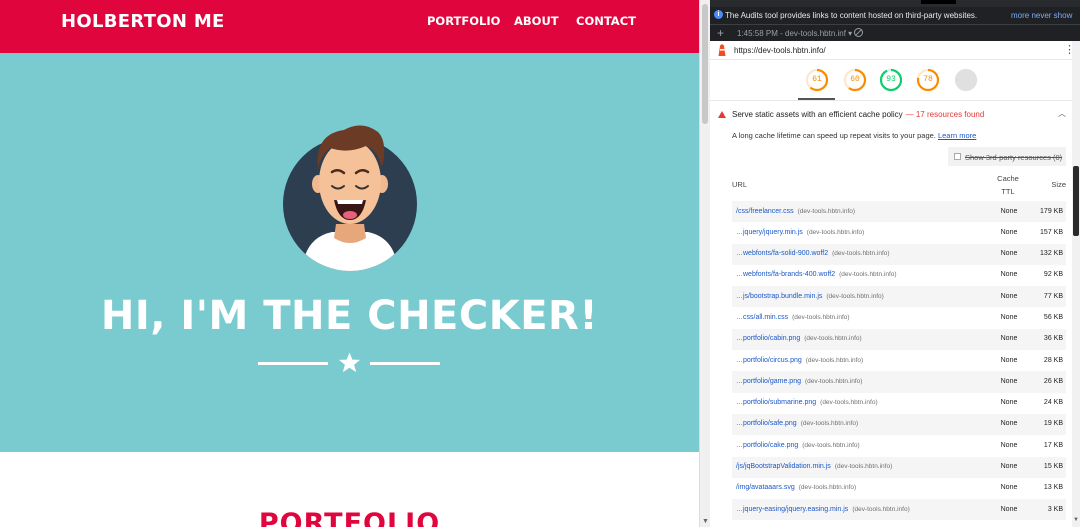  What do you see at coordinates (1041, 15) in the screenshot?
I see `info-bar-actions: more never show` at bounding box center [1041, 15].